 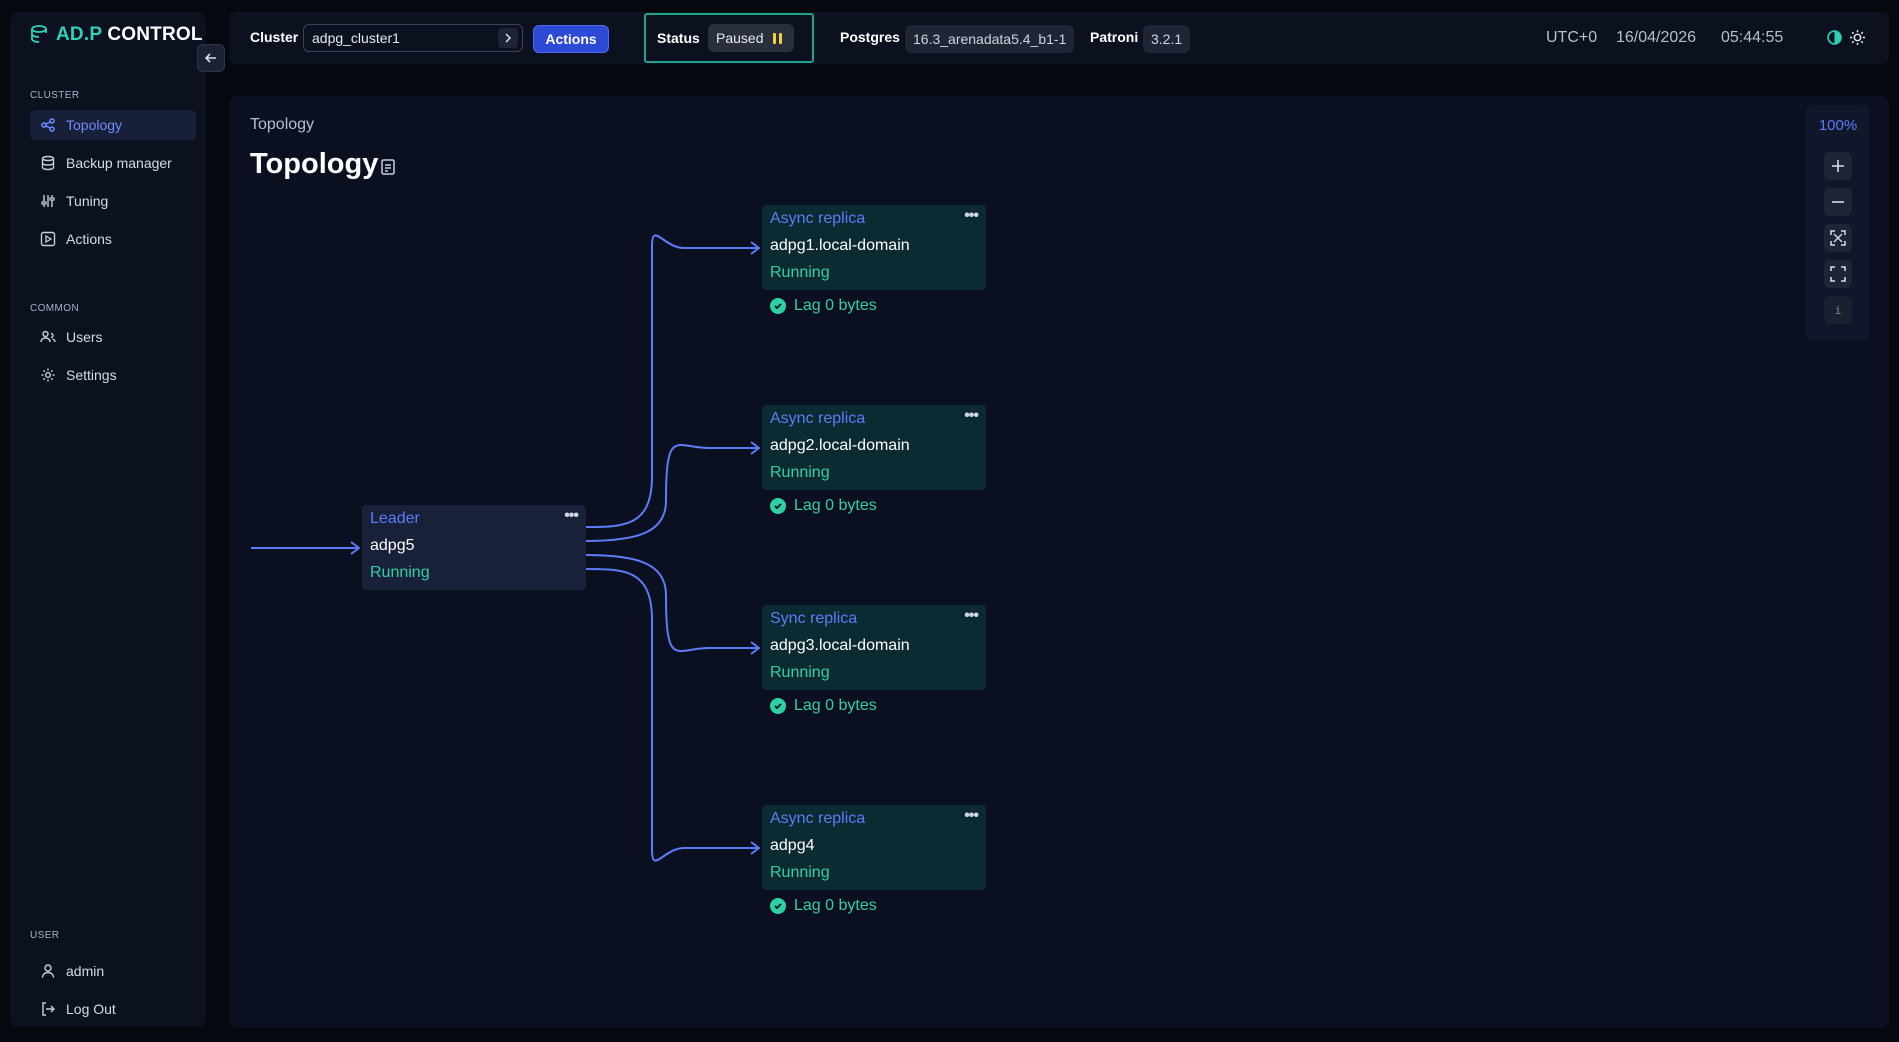 I want to click on sidebar-item-users: Users, so click(x=113, y=337).